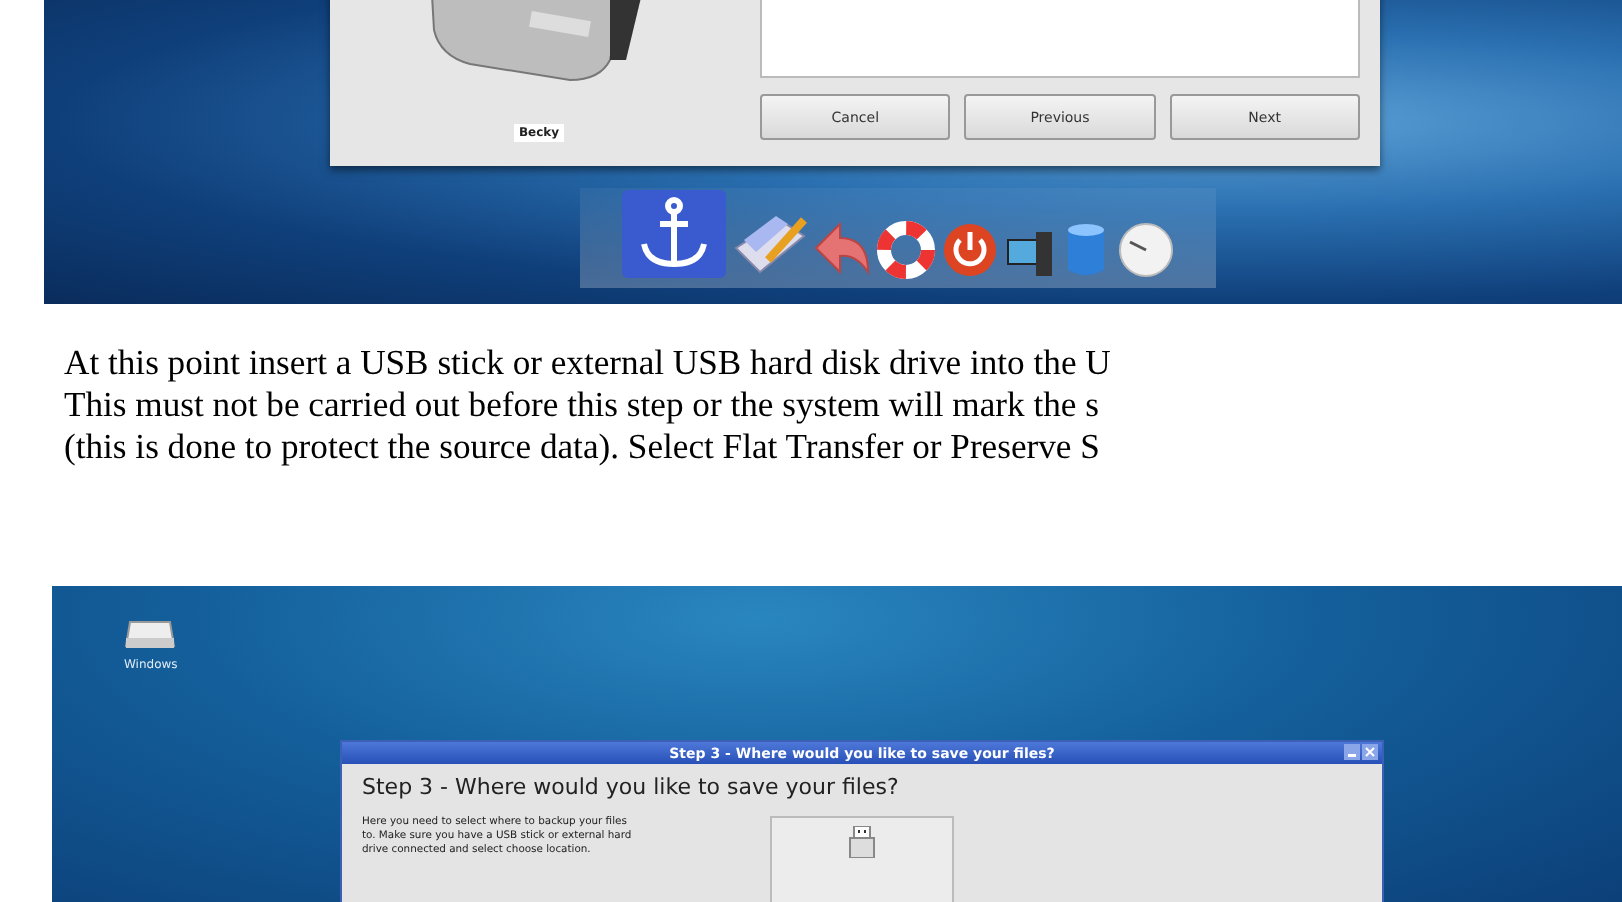 This screenshot has height=902, width=1622. I want to click on computer-icon, so click(1030, 254).